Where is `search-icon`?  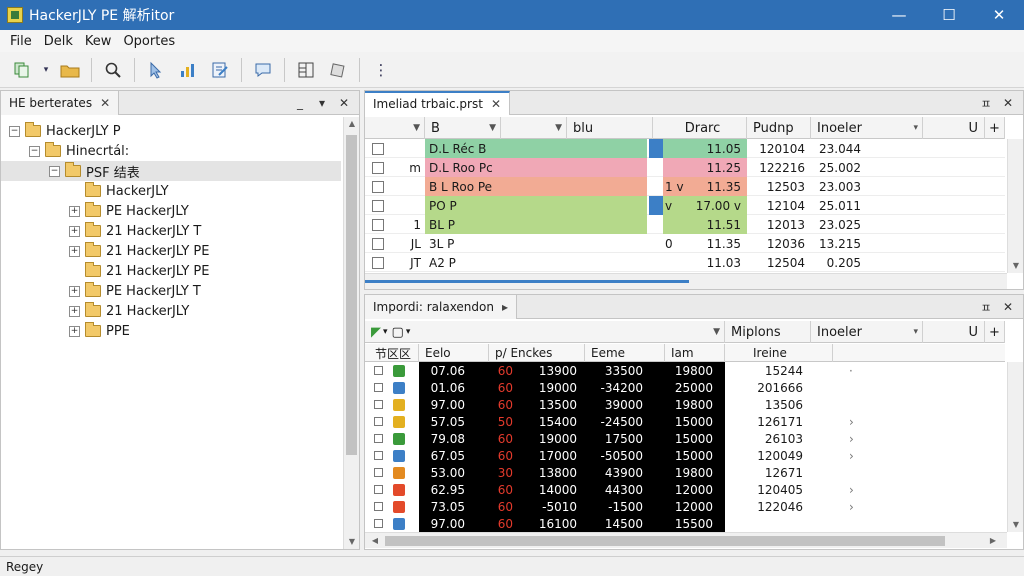 search-icon is located at coordinates (113, 70).